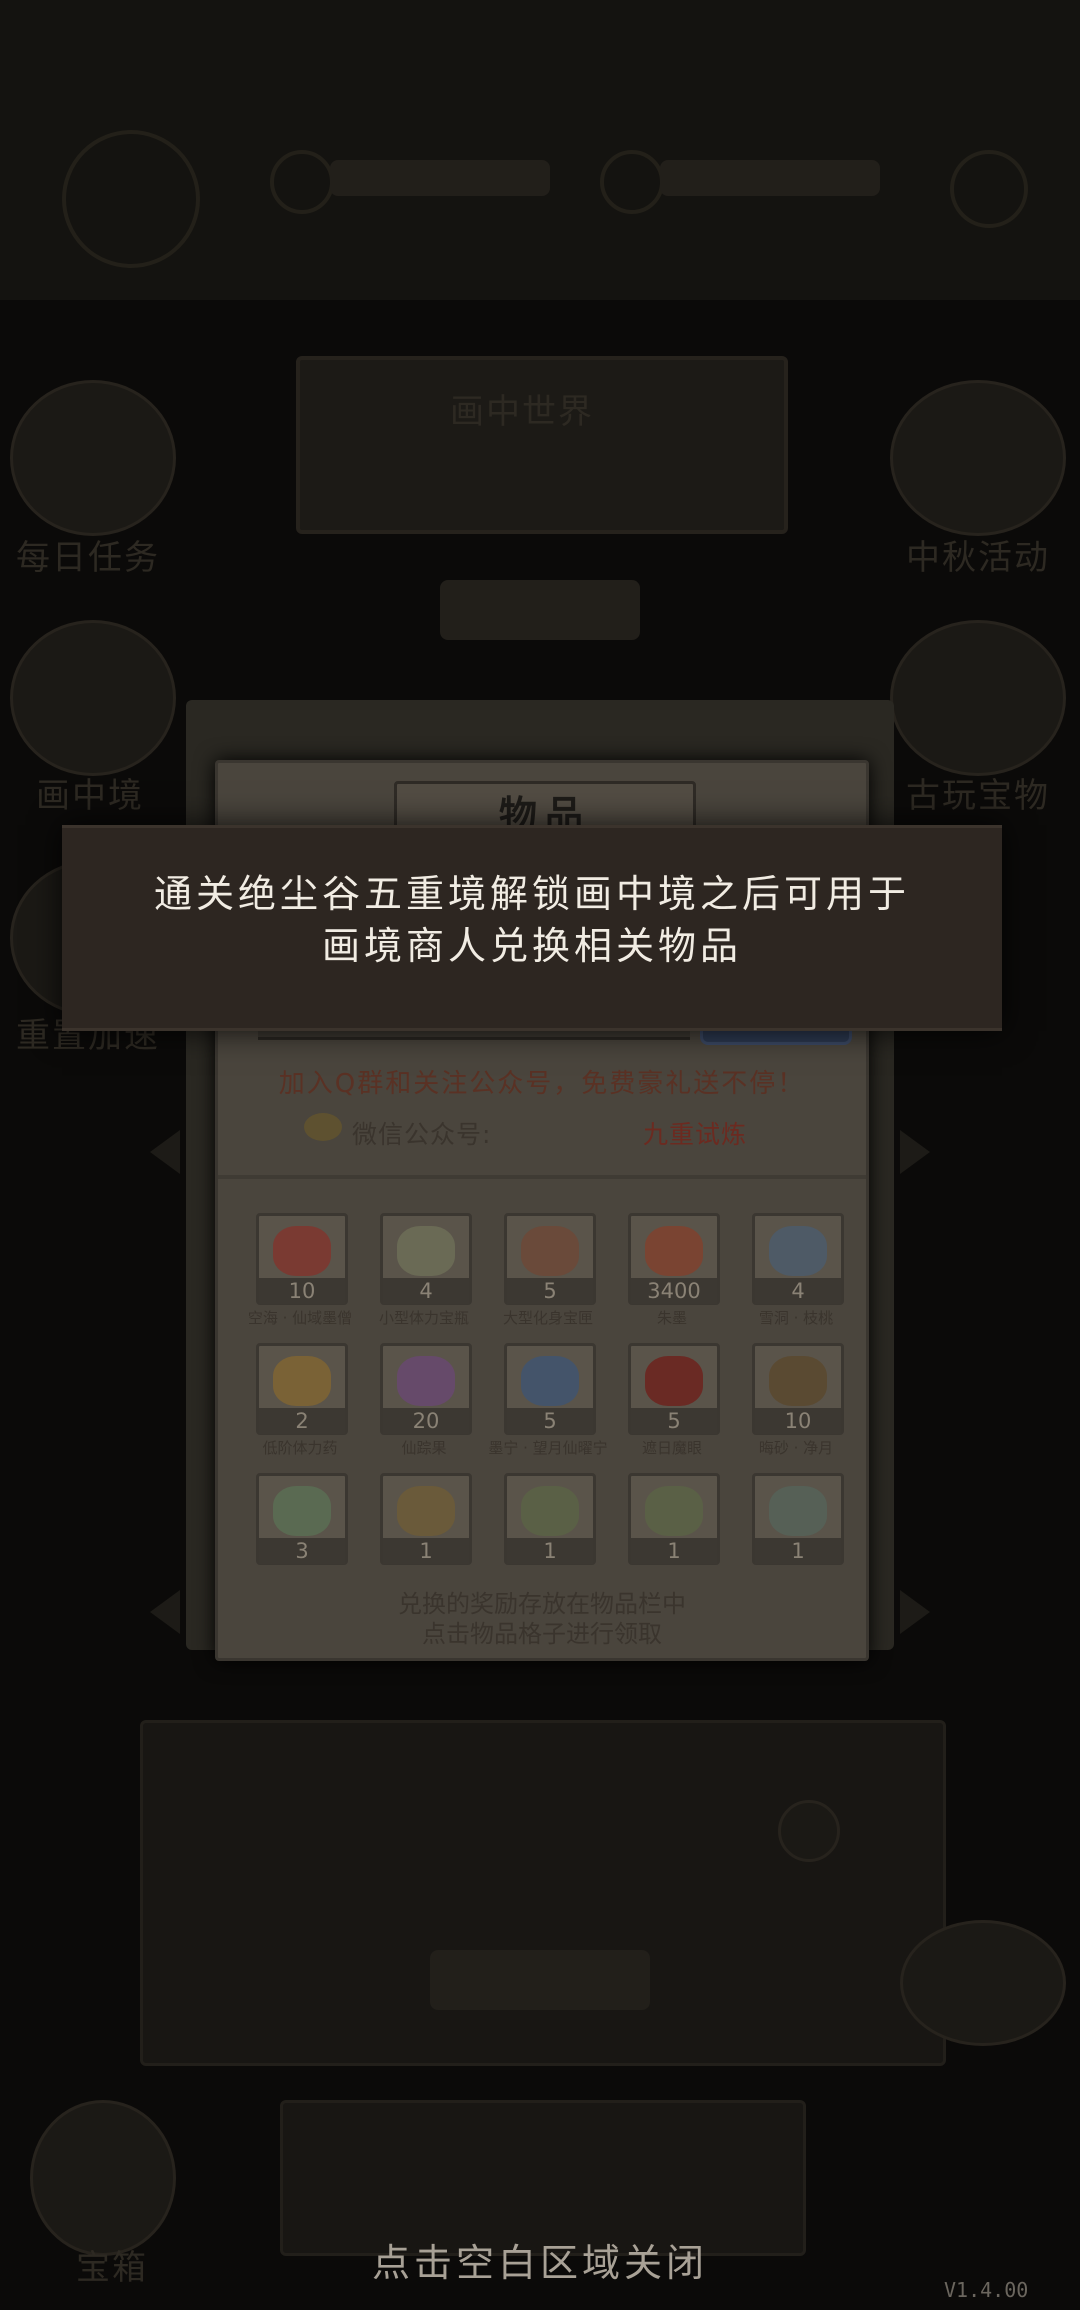 This screenshot has width=1080, height=2310. What do you see at coordinates (88, 558) in the screenshot?
I see `daily-task-label: 每日任务` at bounding box center [88, 558].